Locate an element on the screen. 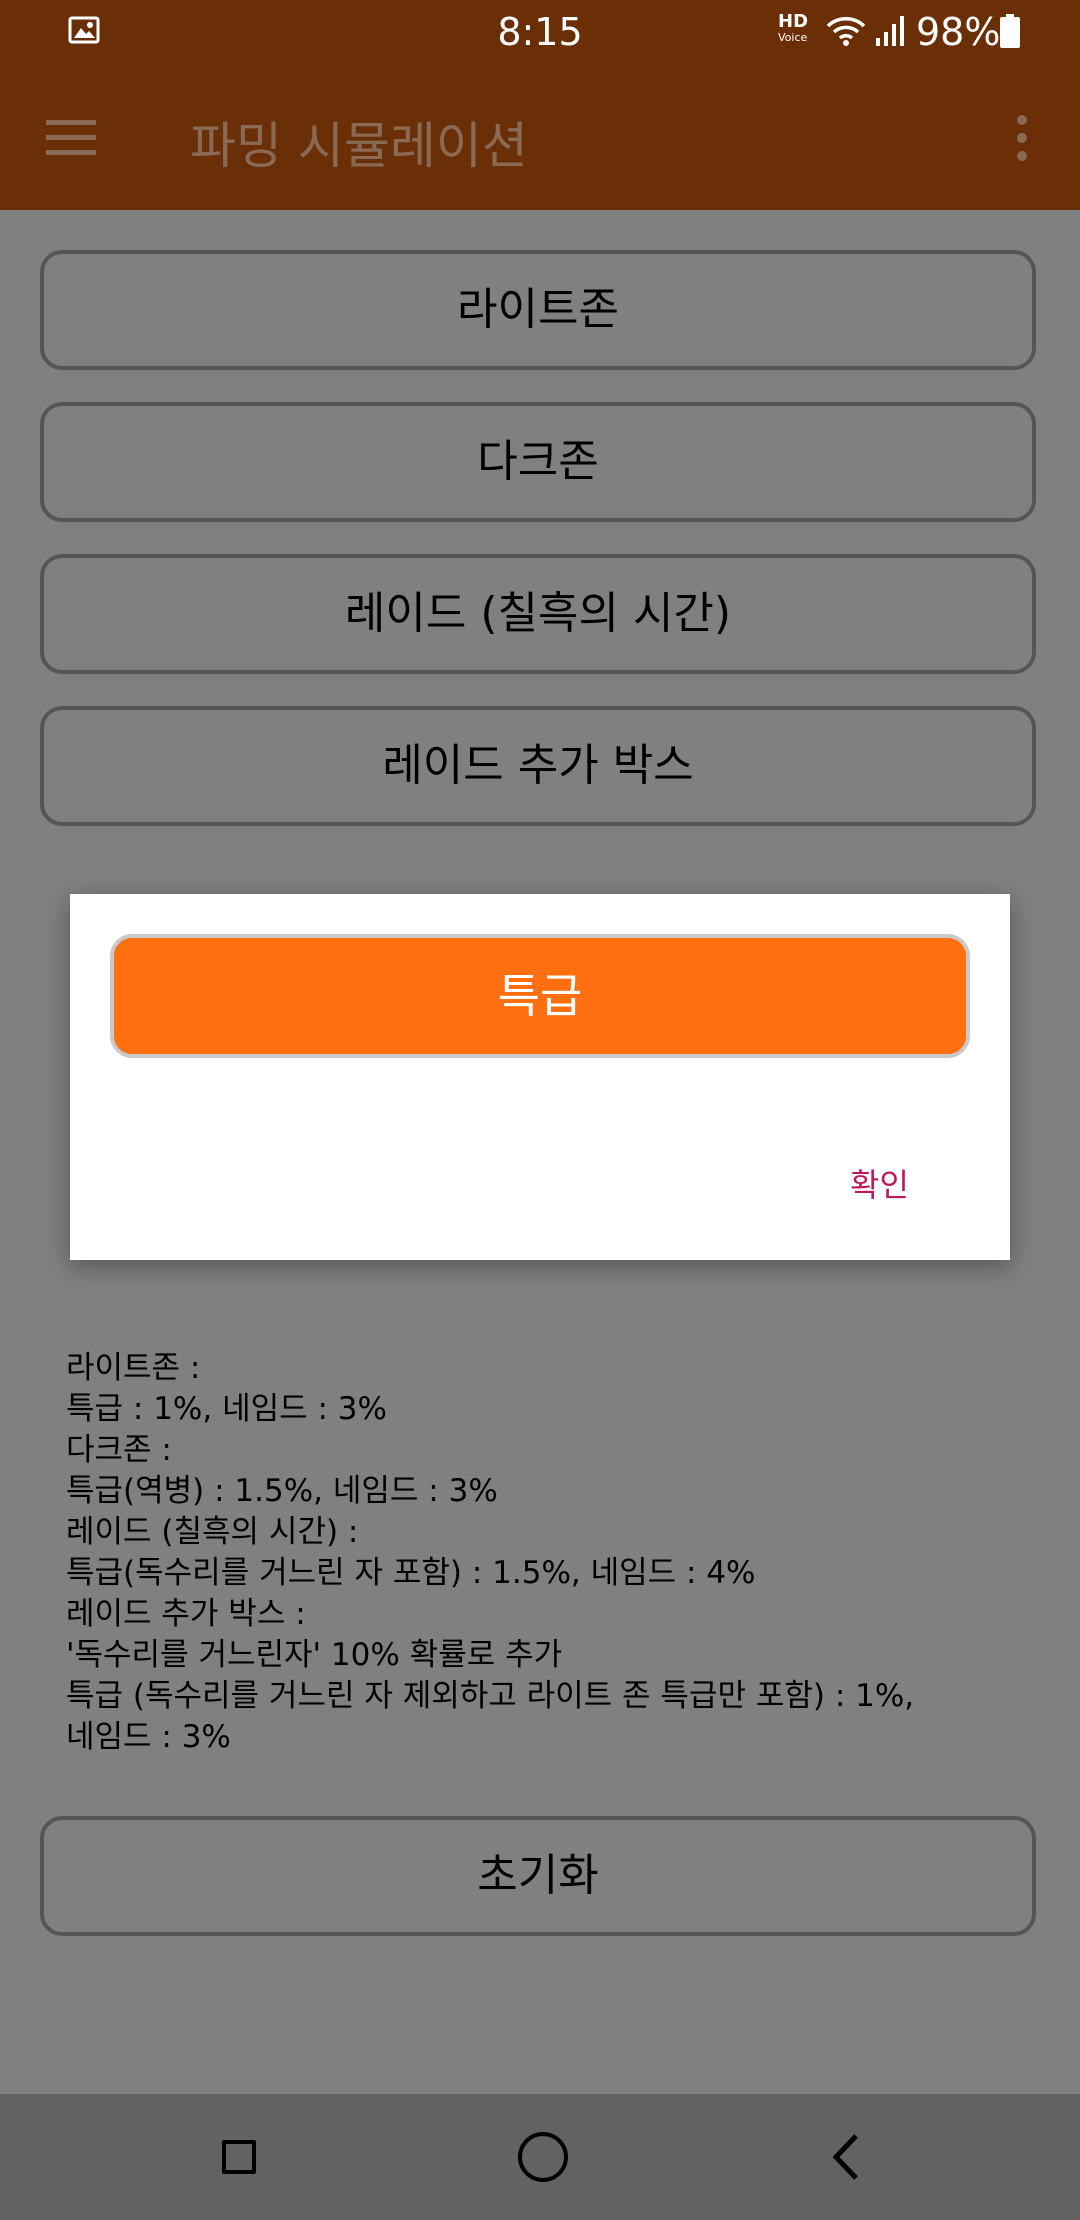 This screenshot has width=1080, height=2220. battery-icon is located at coordinates (1010, 31).